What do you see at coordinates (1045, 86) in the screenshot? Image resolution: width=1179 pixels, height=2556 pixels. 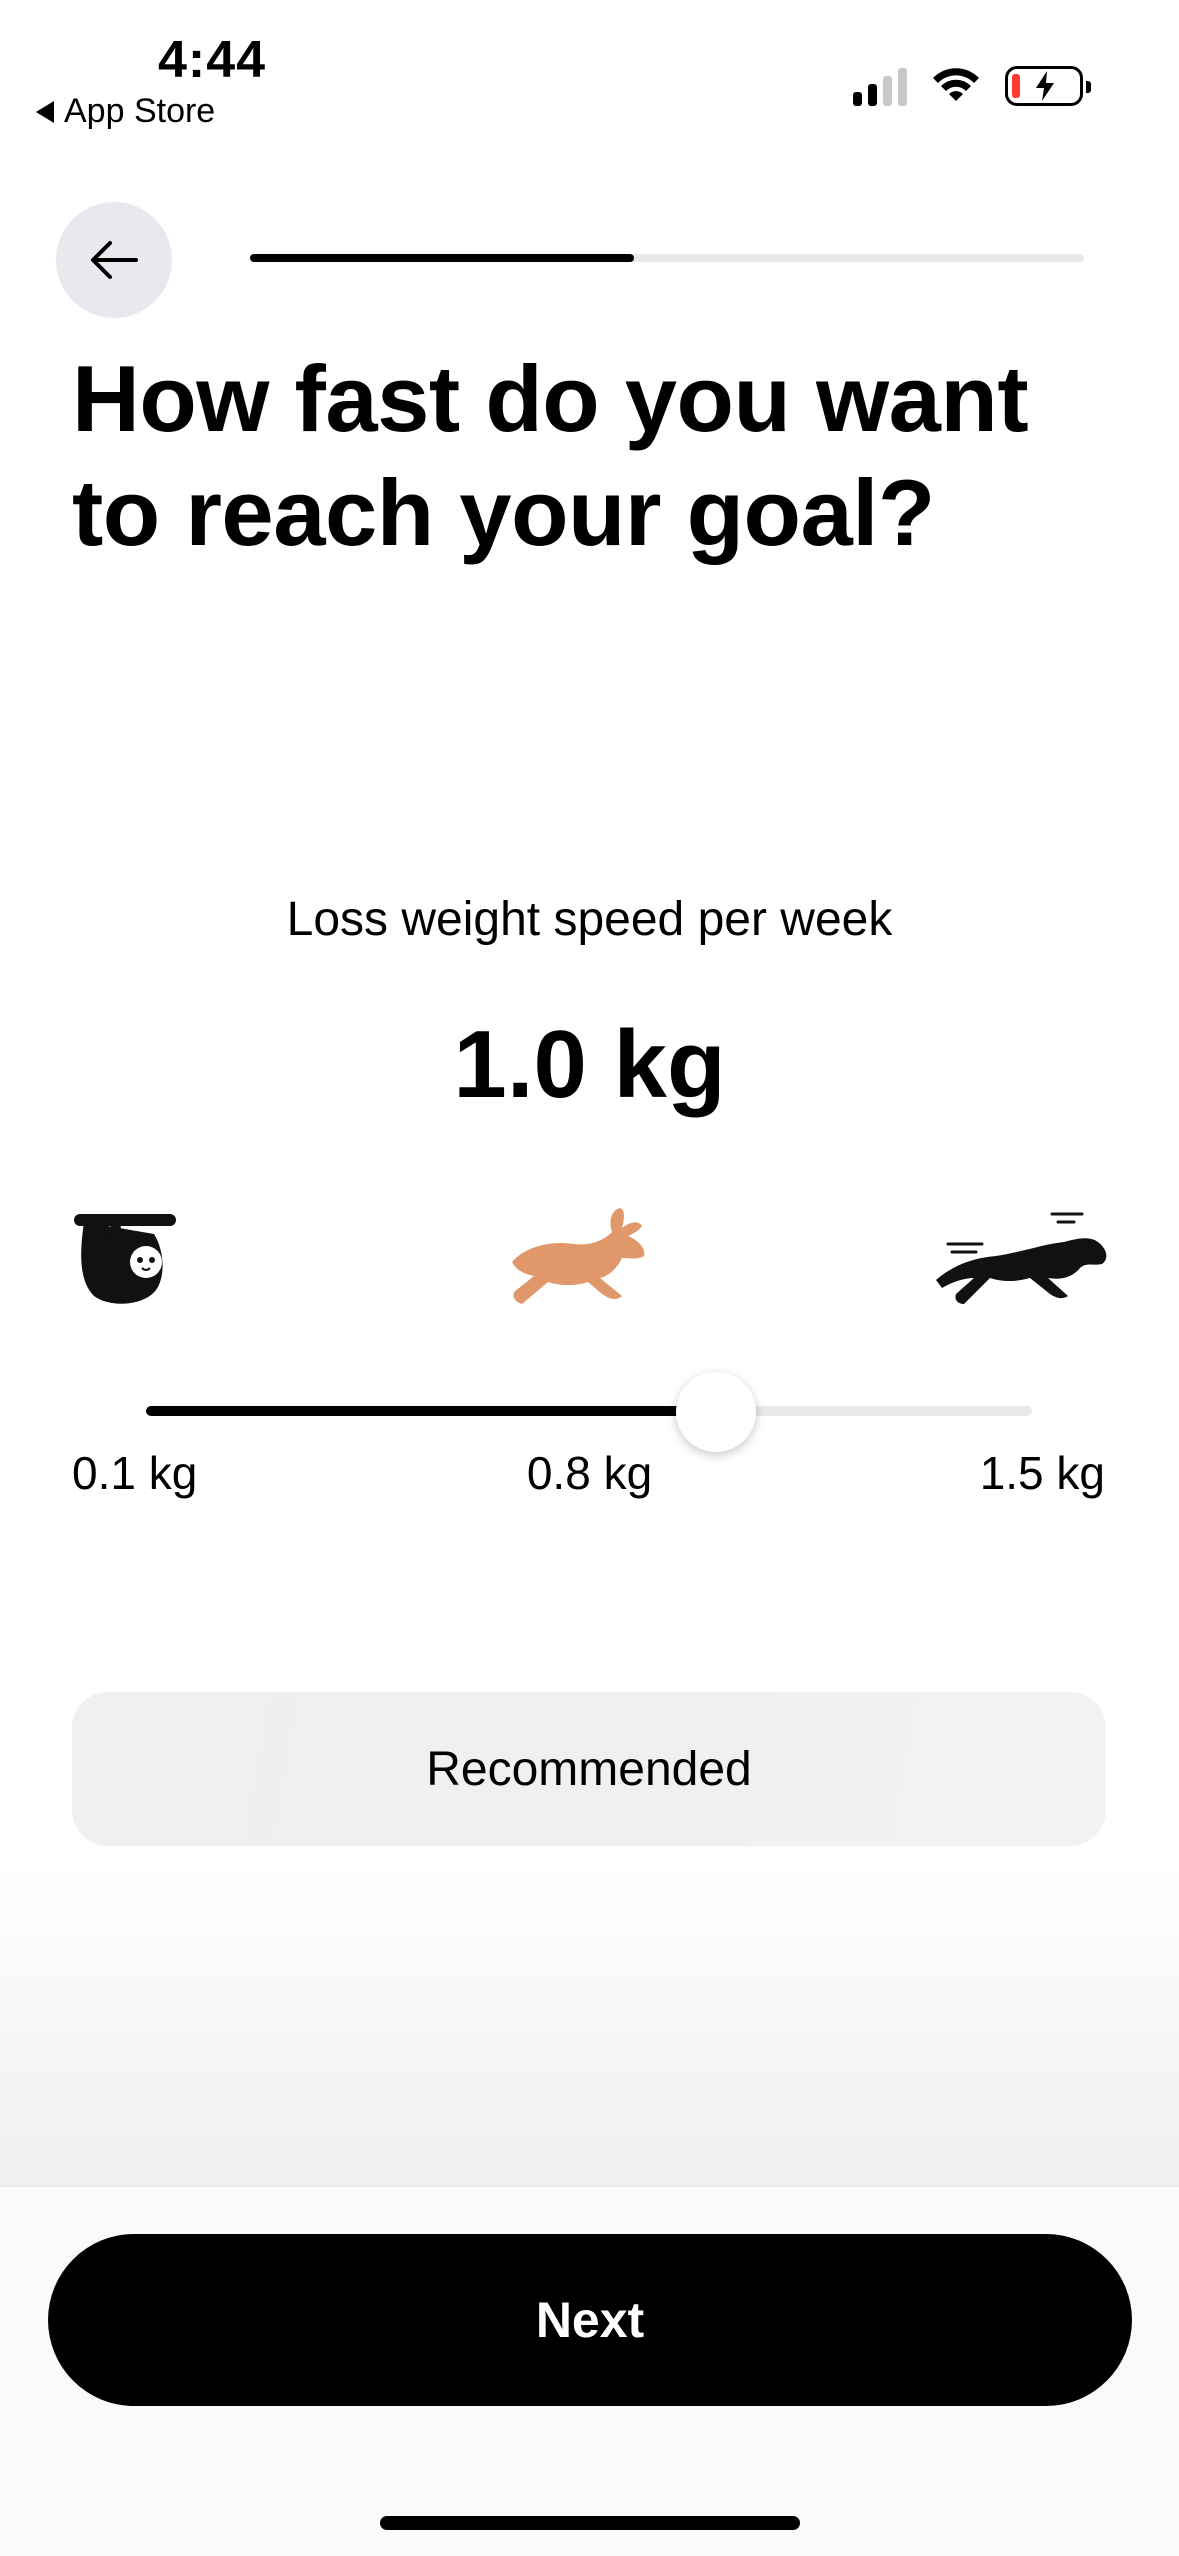 I see `charging-bolt-icon` at bounding box center [1045, 86].